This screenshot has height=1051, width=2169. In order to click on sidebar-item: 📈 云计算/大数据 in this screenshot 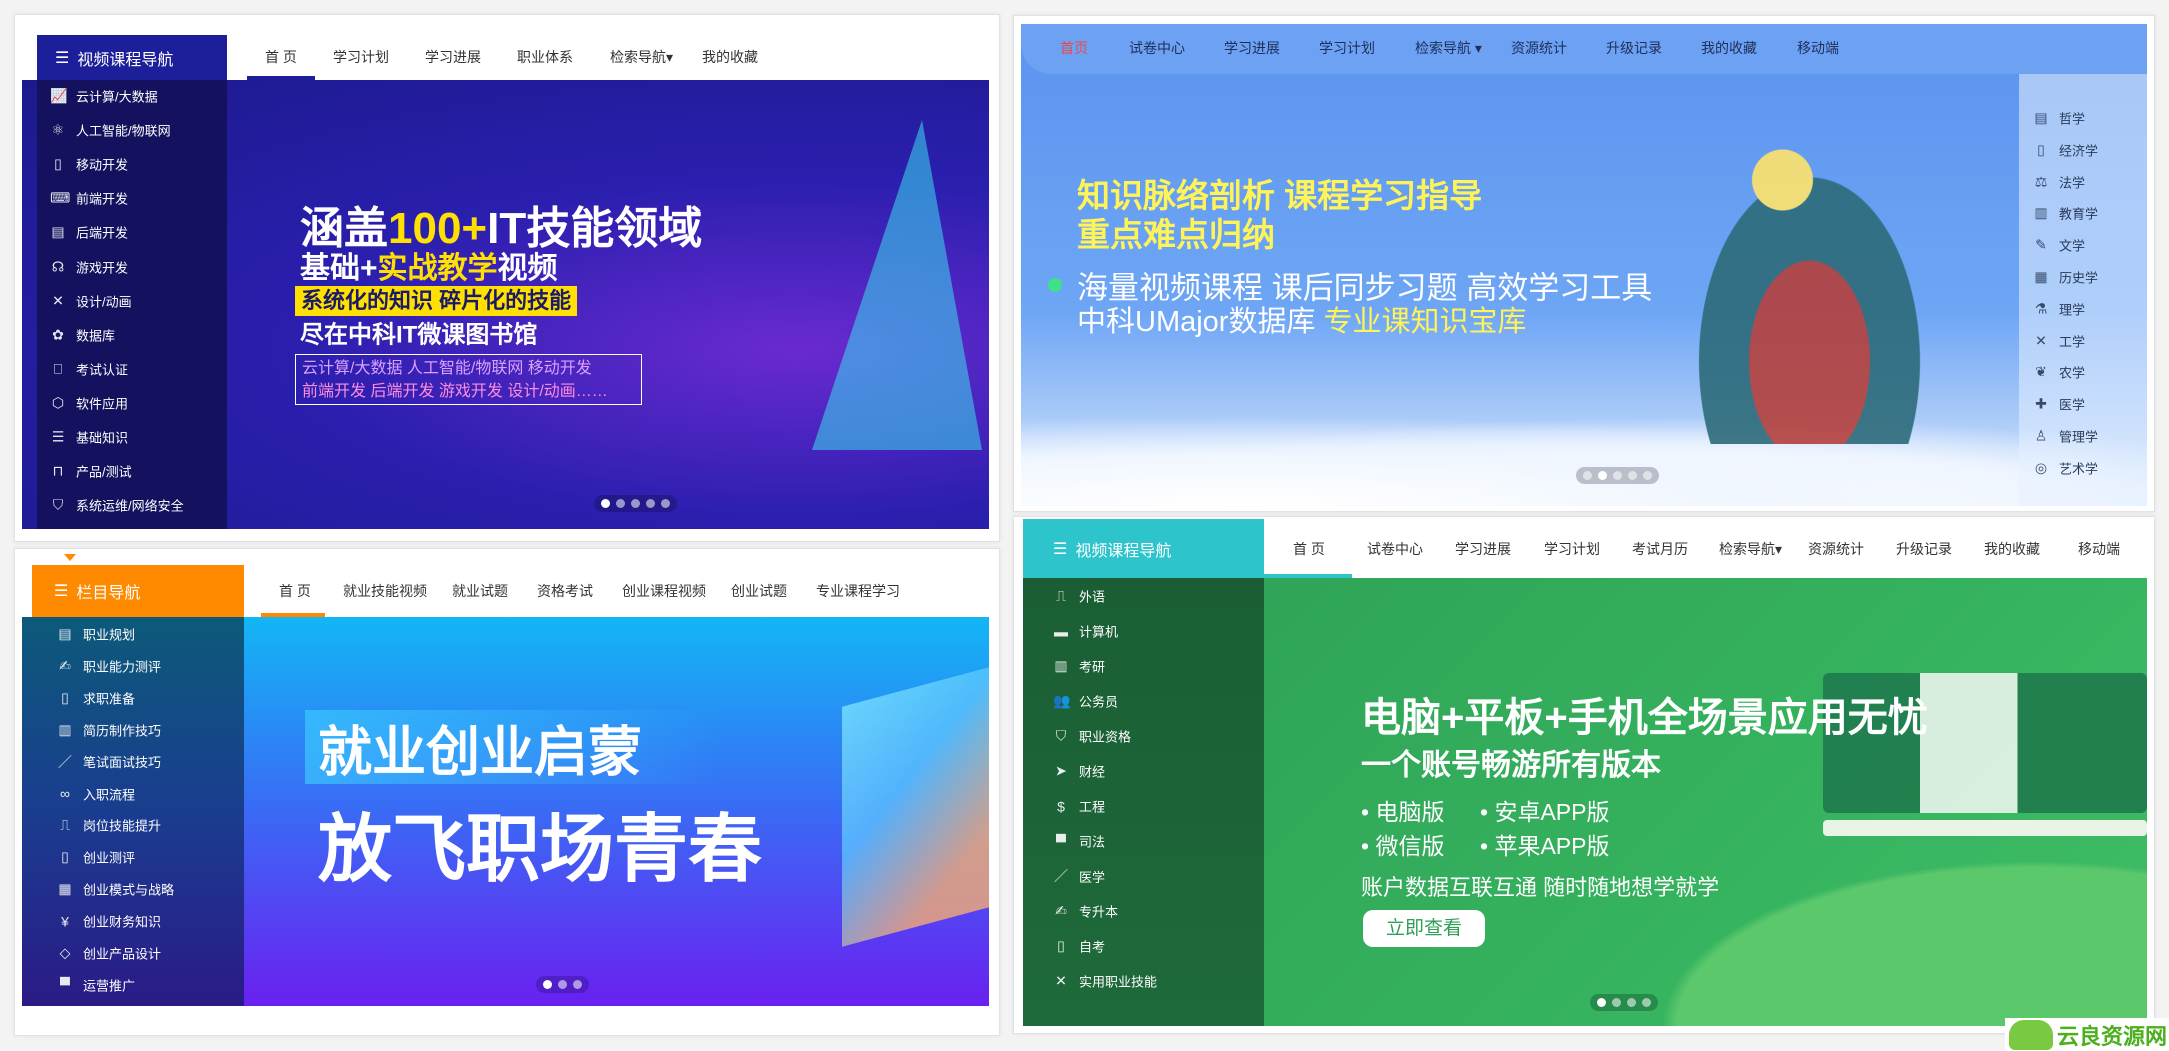, I will do `click(104, 96)`.